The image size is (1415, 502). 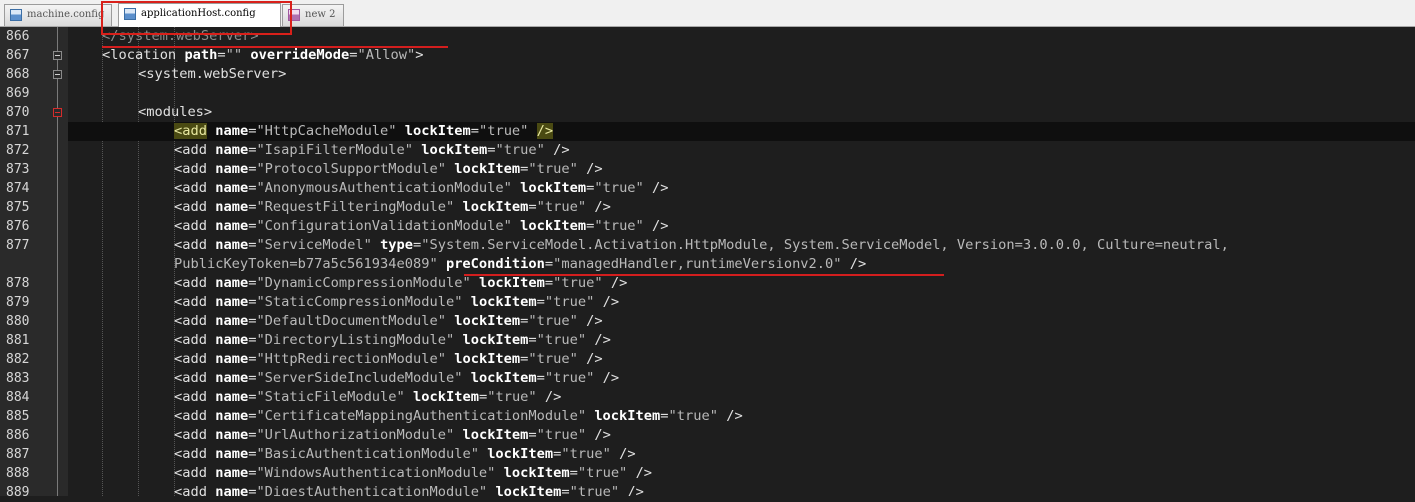 What do you see at coordinates (384, 188) in the screenshot?
I see `code-token: "AnonymousAuthenticationModule"` at bounding box center [384, 188].